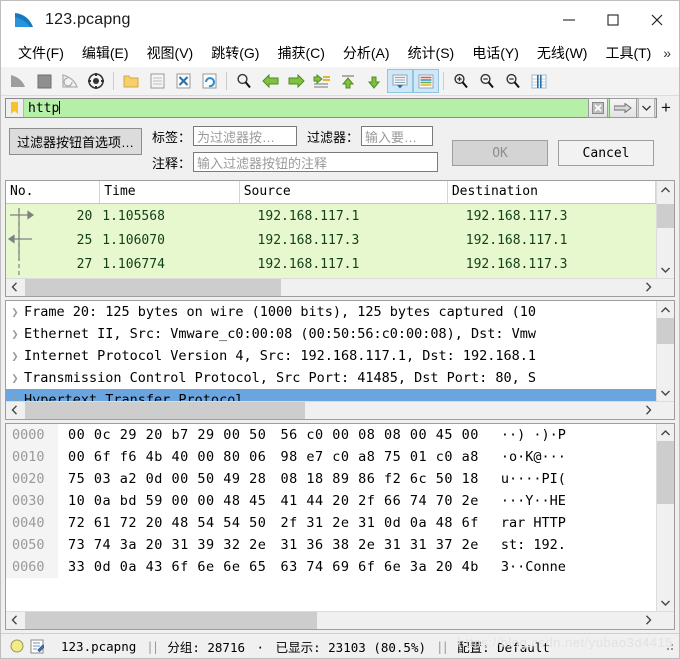 This screenshot has width=680, height=659. I want to click on go-forward-icon, so click(296, 81).